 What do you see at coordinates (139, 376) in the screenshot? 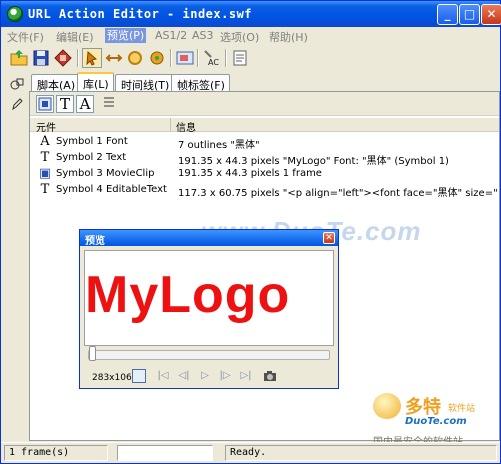
I see `fit-icon` at bounding box center [139, 376].